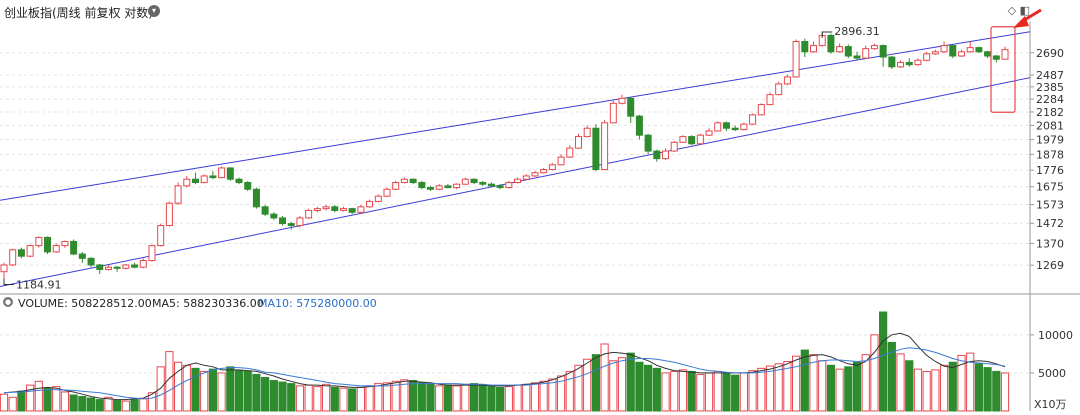 The height and width of the screenshot is (415, 1080). I want to click on y-tick-label: 2182, so click(1050, 112).